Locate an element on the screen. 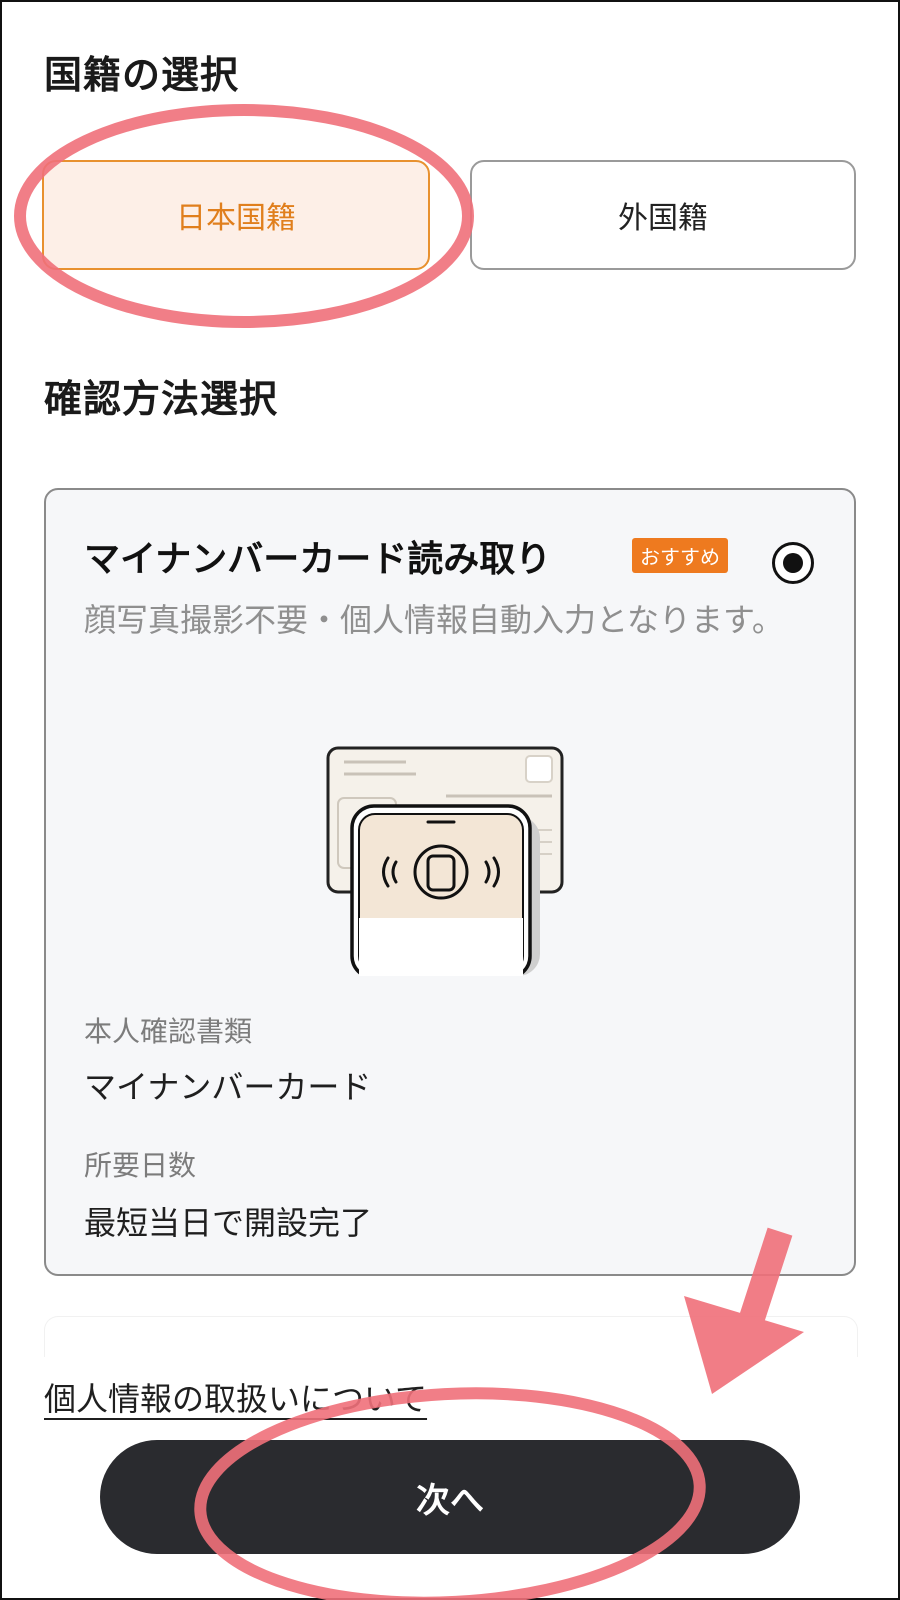  next-button-label: 次へ is located at coordinates (450, 1500).